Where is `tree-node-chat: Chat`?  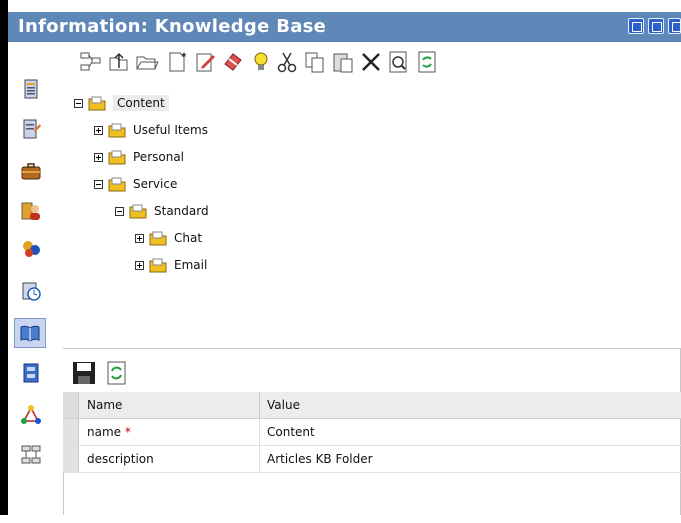 tree-node-chat: Chat is located at coordinates (168, 238).